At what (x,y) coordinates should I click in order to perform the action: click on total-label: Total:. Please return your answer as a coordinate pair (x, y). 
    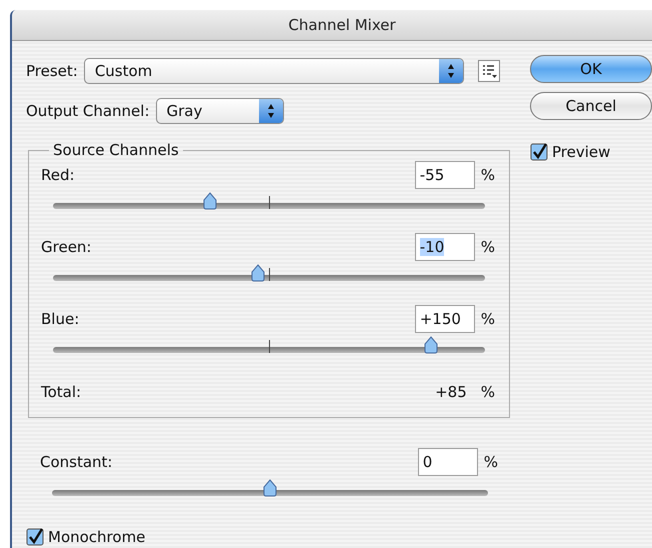
    Looking at the image, I should click on (61, 392).